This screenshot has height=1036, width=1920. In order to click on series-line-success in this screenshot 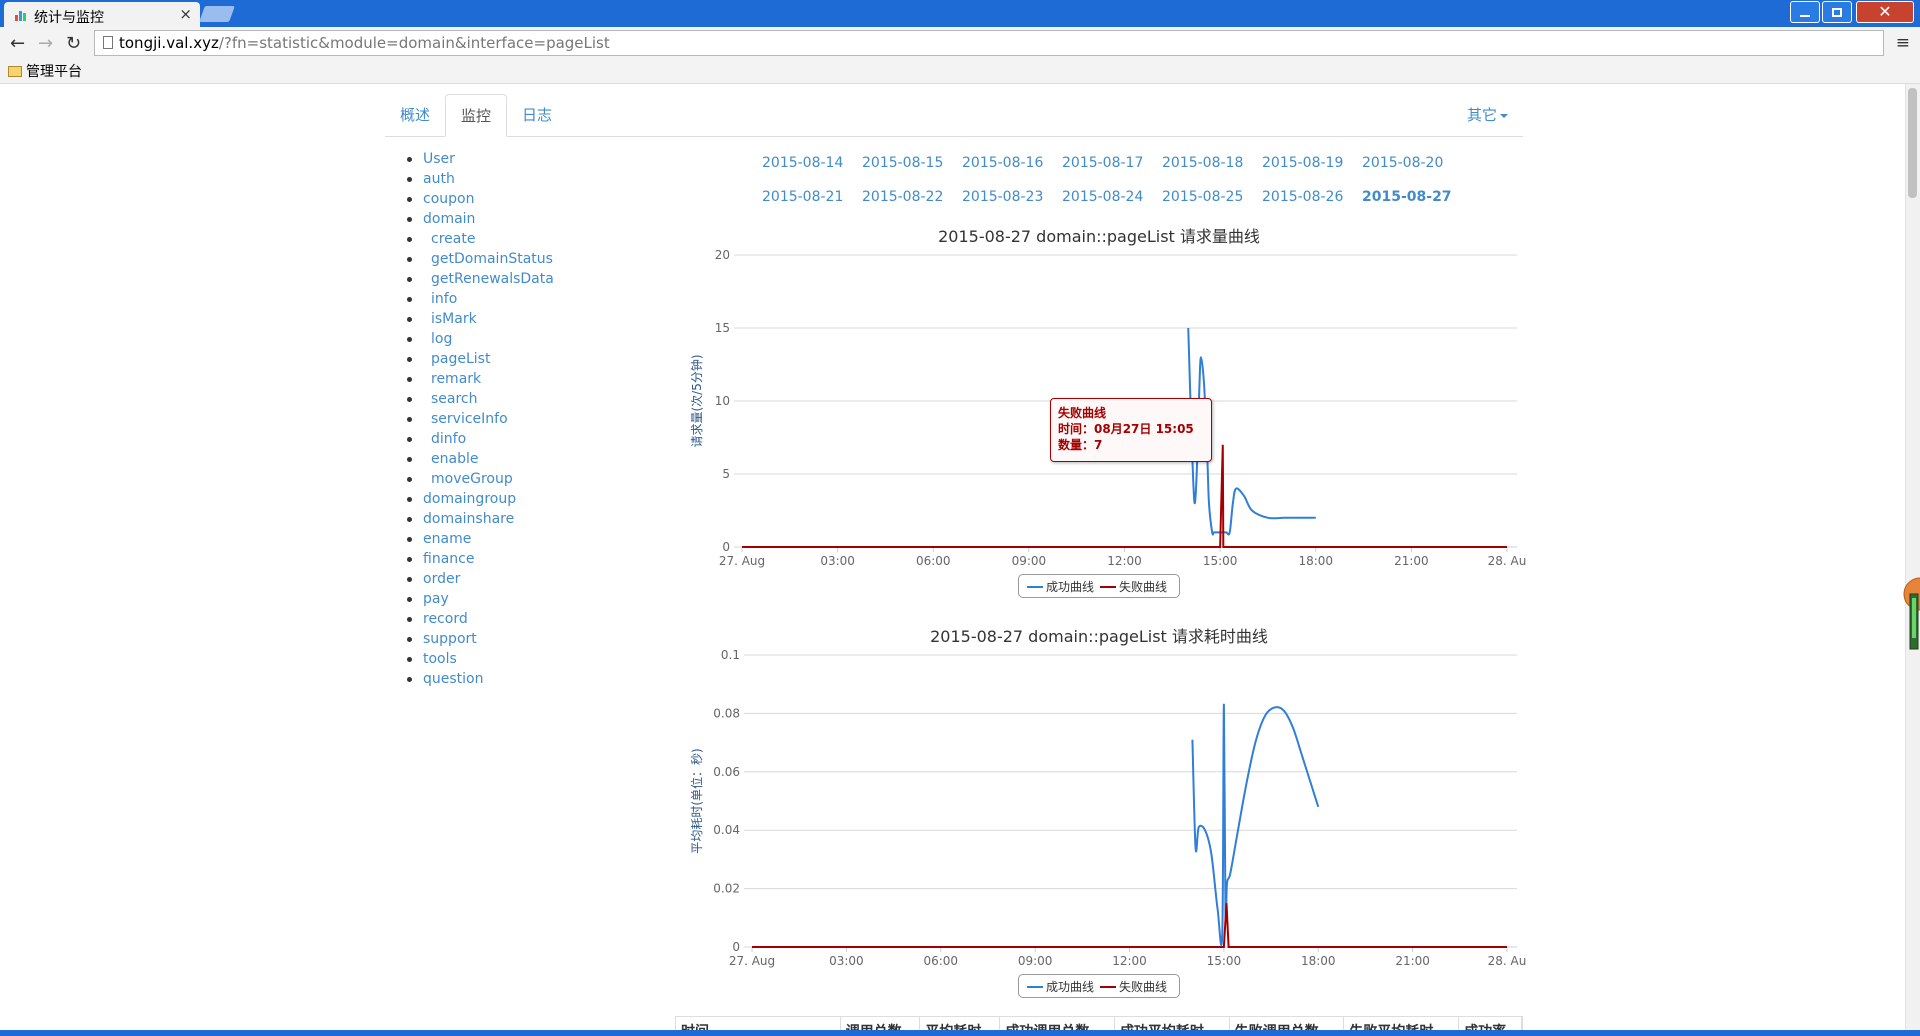, I will do `click(1255, 824)`.